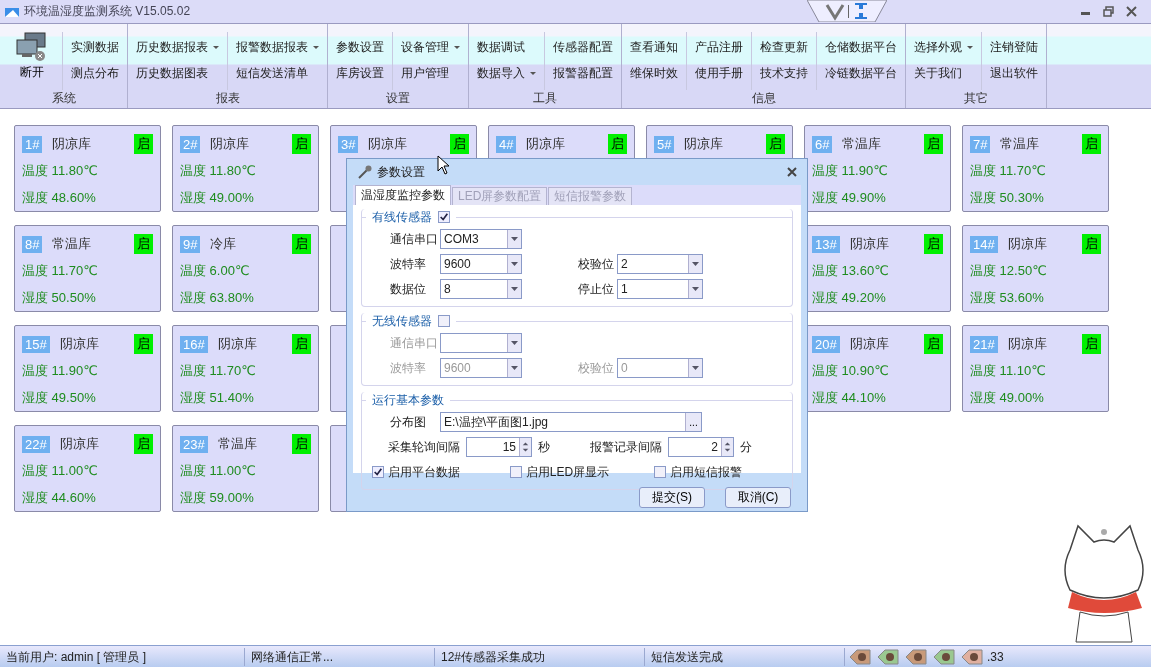 The width and height of the screenshot is (1151, 667). What do you see at coordinates (583, 73) in the screenshot?
I see `ribbon-button: 报警器配置` at bounding box center [583, 73].